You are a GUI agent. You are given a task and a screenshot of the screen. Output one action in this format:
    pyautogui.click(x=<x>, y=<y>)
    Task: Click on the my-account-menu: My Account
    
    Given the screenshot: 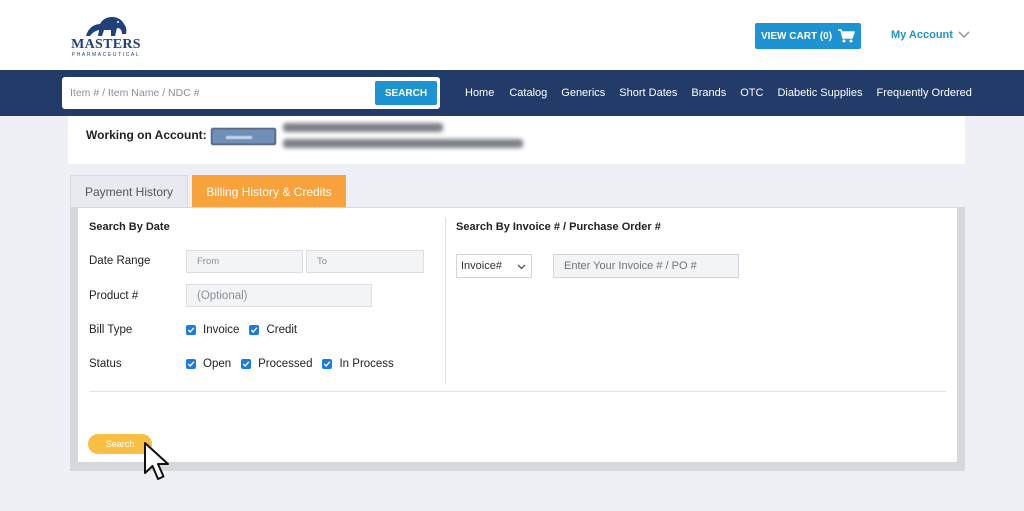 What is the action you would take?
    pyautogui.click(x=930, y=35)
    